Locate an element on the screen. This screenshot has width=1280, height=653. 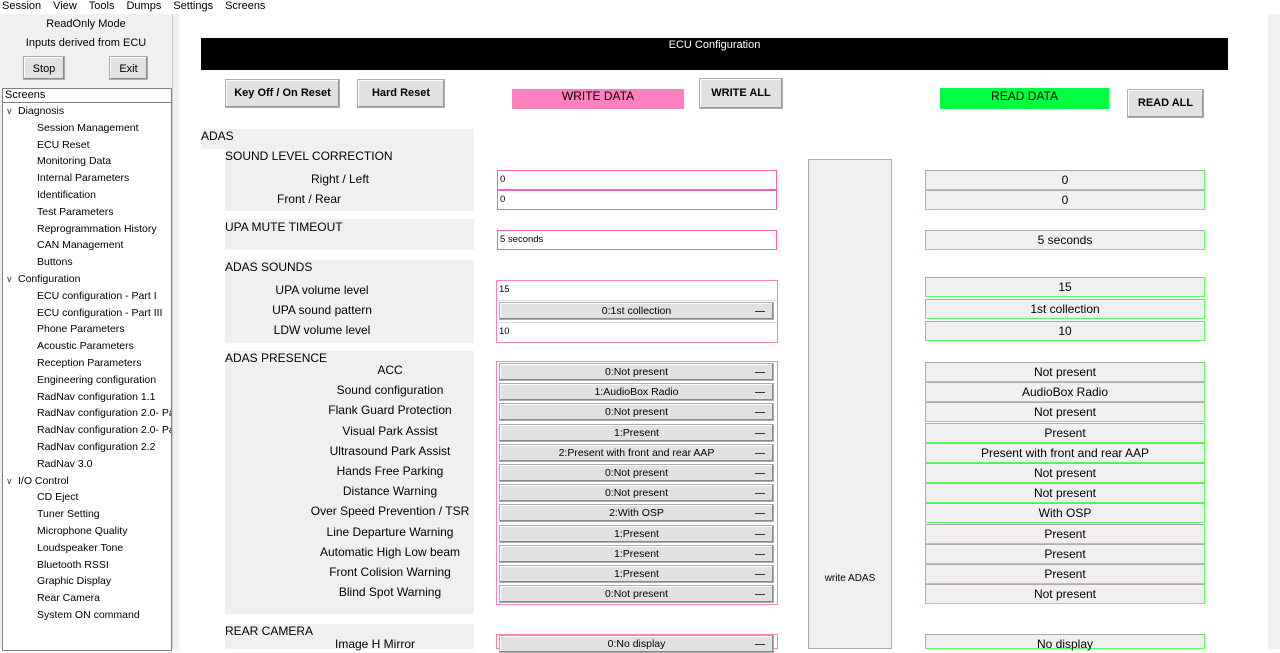
tree-header: Screens is located at coordinates (87, 96).